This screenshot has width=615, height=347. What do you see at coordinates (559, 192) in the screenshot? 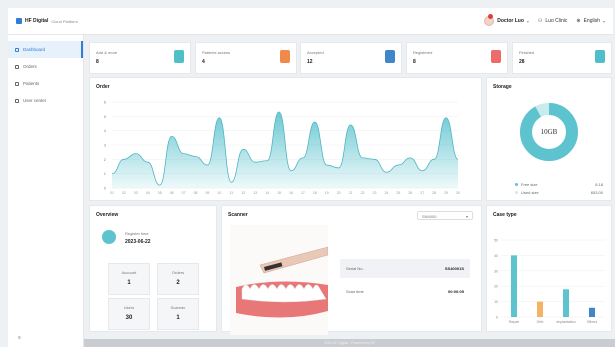
I see `legend-item: Used size 653.00` at bounding box center [559, 192].